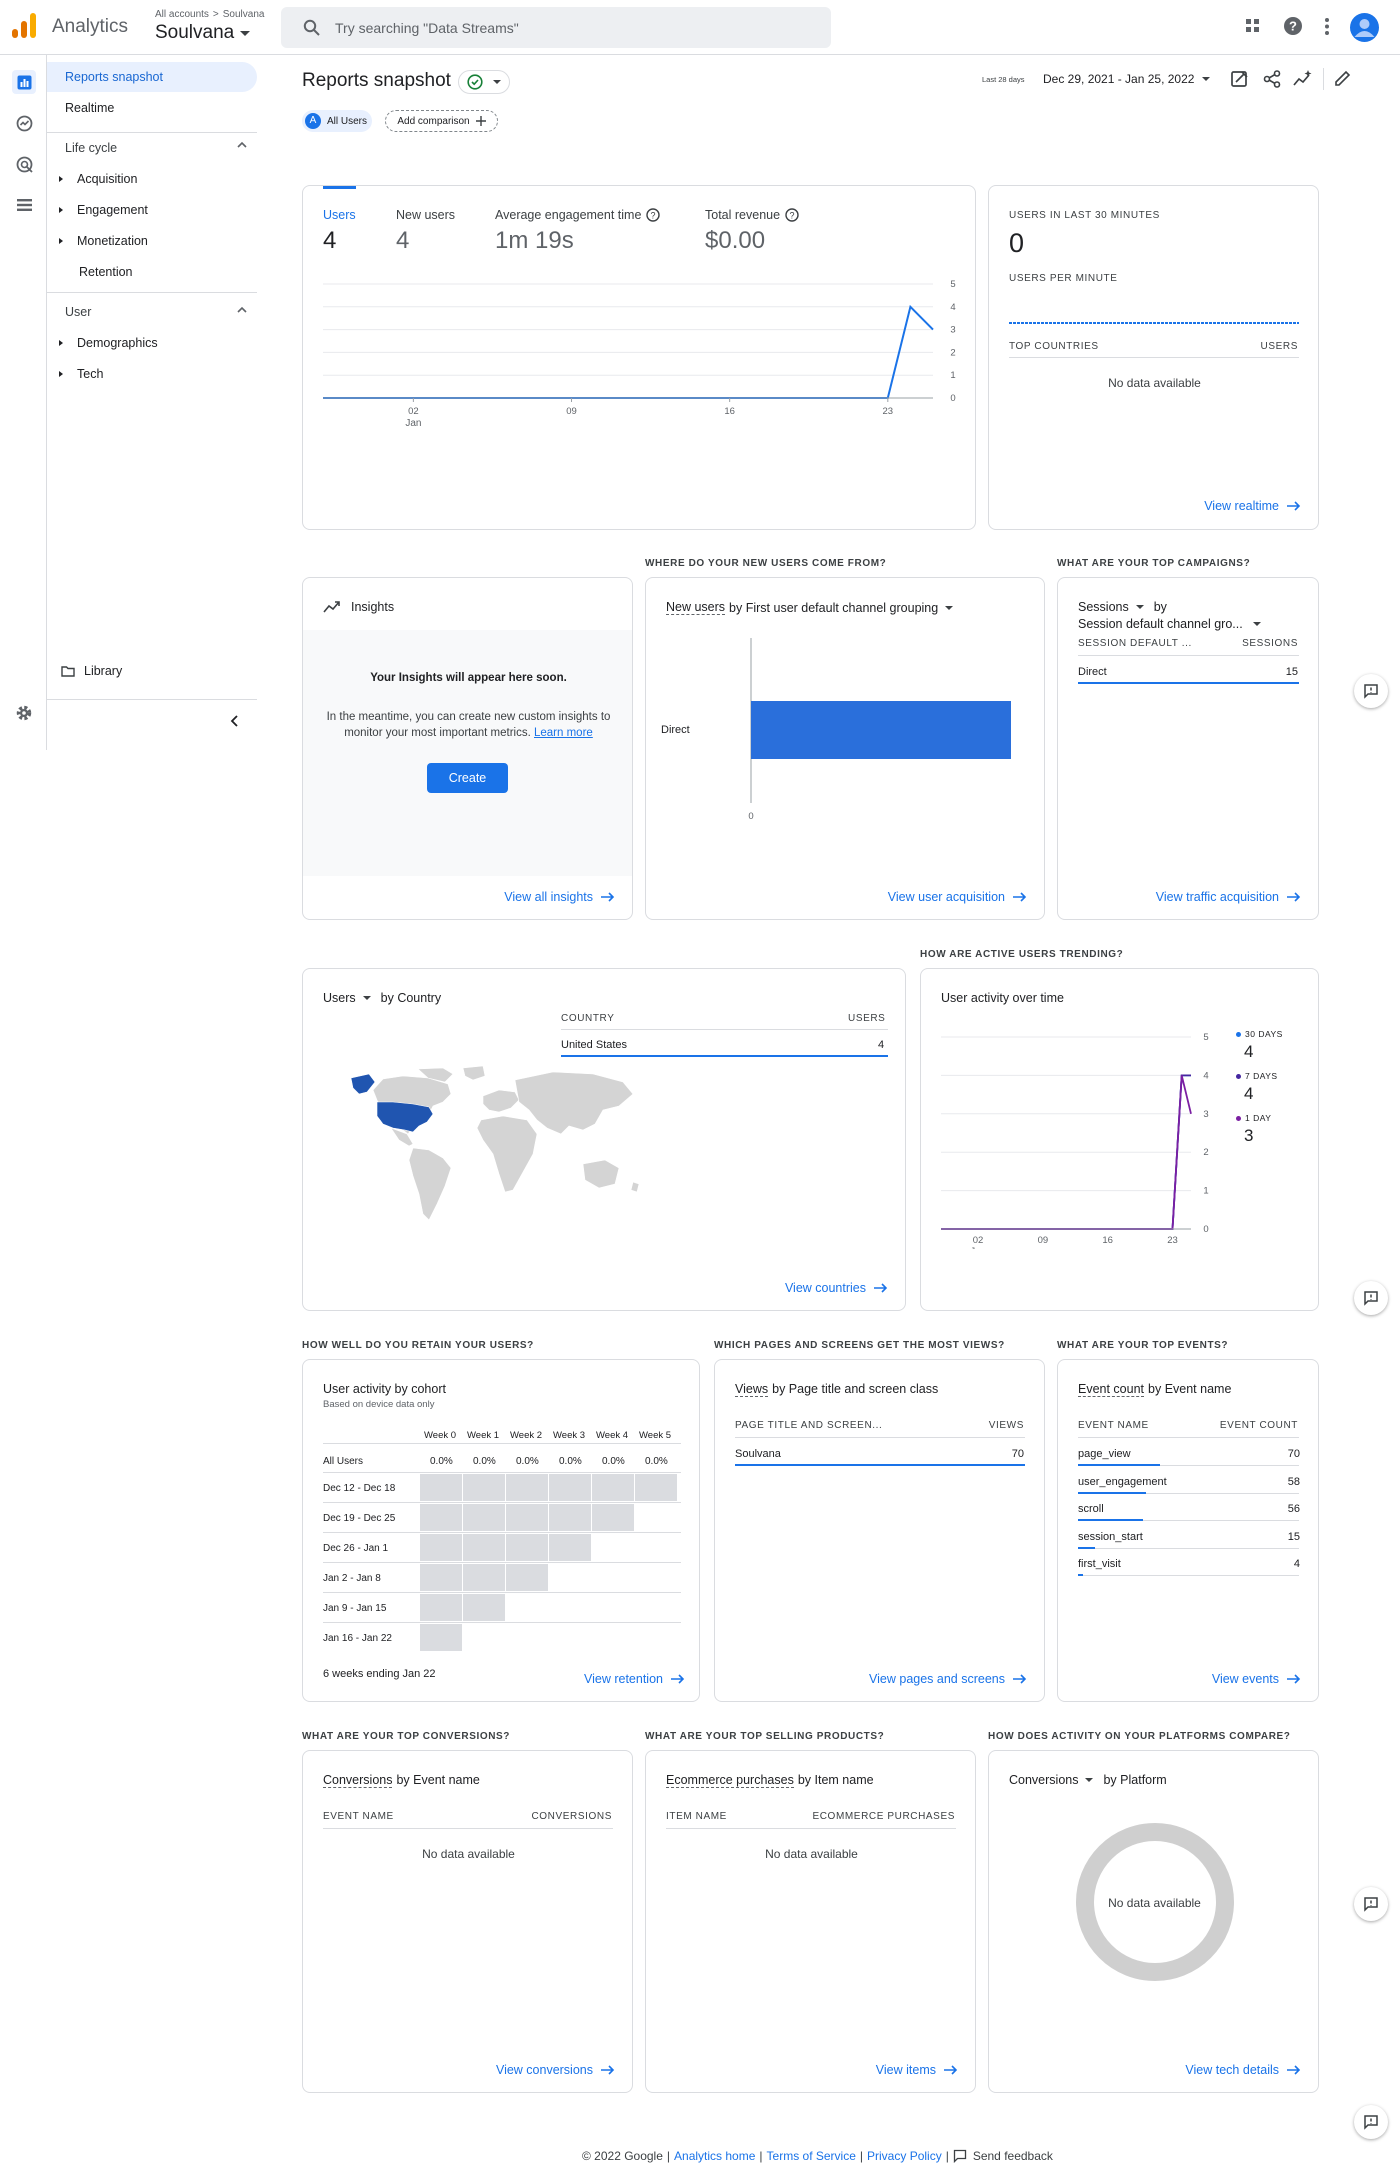 The width and height of the screenshot is (1400, 2177). What do you see at coordinates (78, 312) in the screenshot?
I see `nav-user-header: User` at bounding box center [78, 312].